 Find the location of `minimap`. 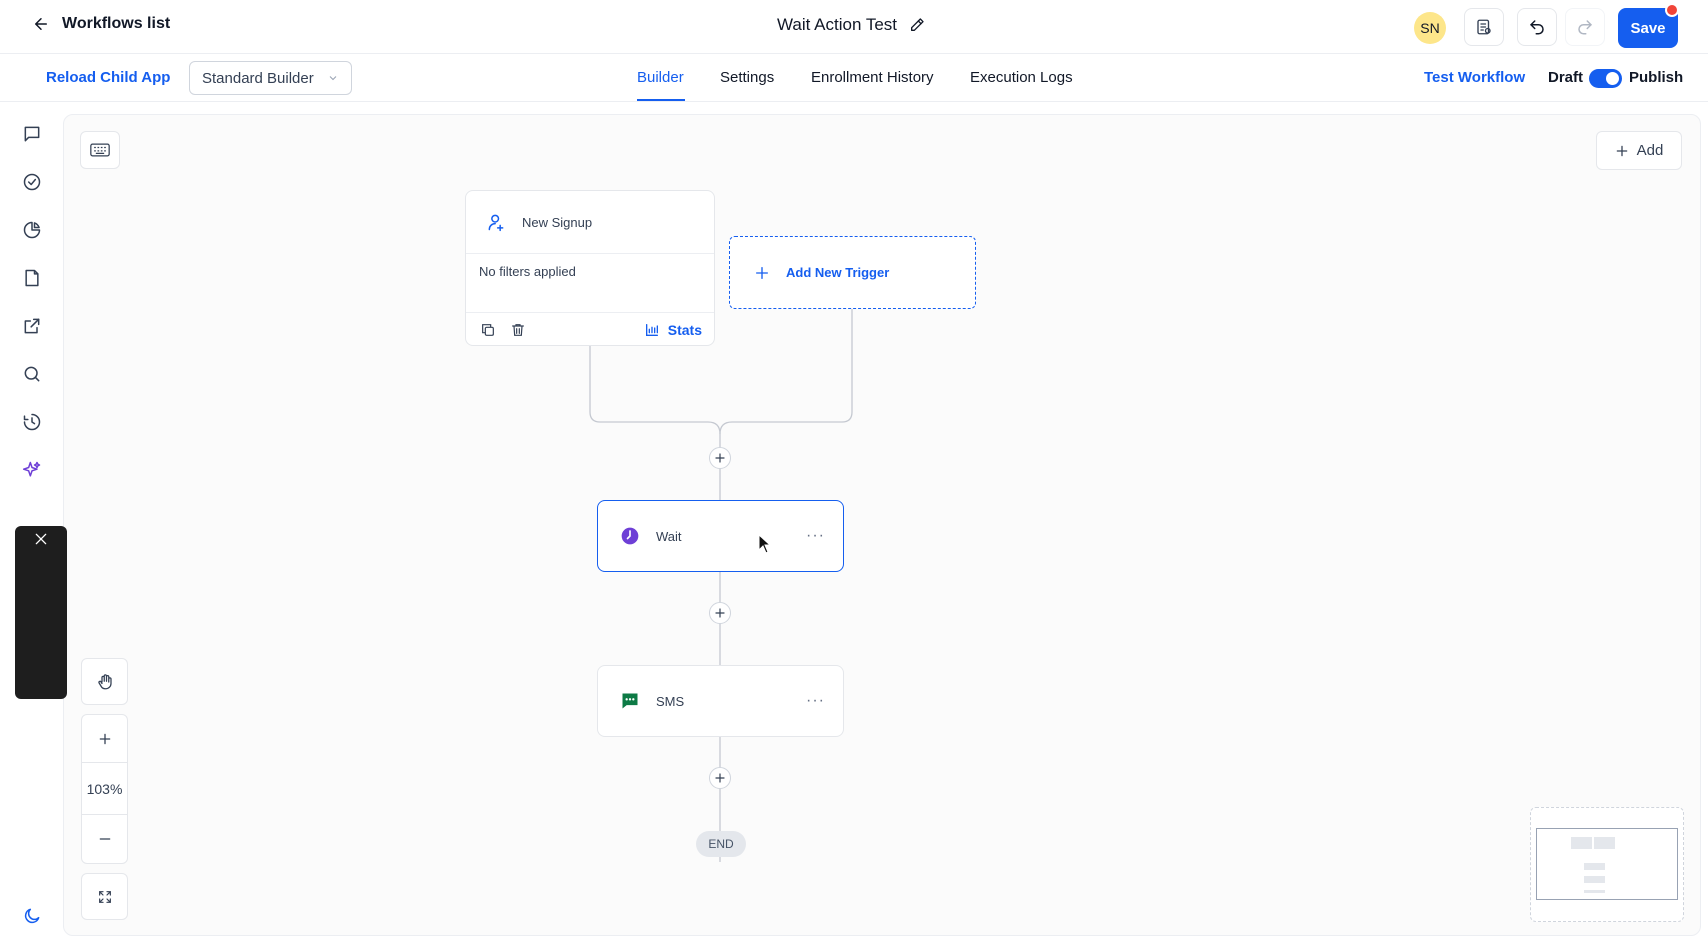

minimap is located at coordinates (1607, 864).